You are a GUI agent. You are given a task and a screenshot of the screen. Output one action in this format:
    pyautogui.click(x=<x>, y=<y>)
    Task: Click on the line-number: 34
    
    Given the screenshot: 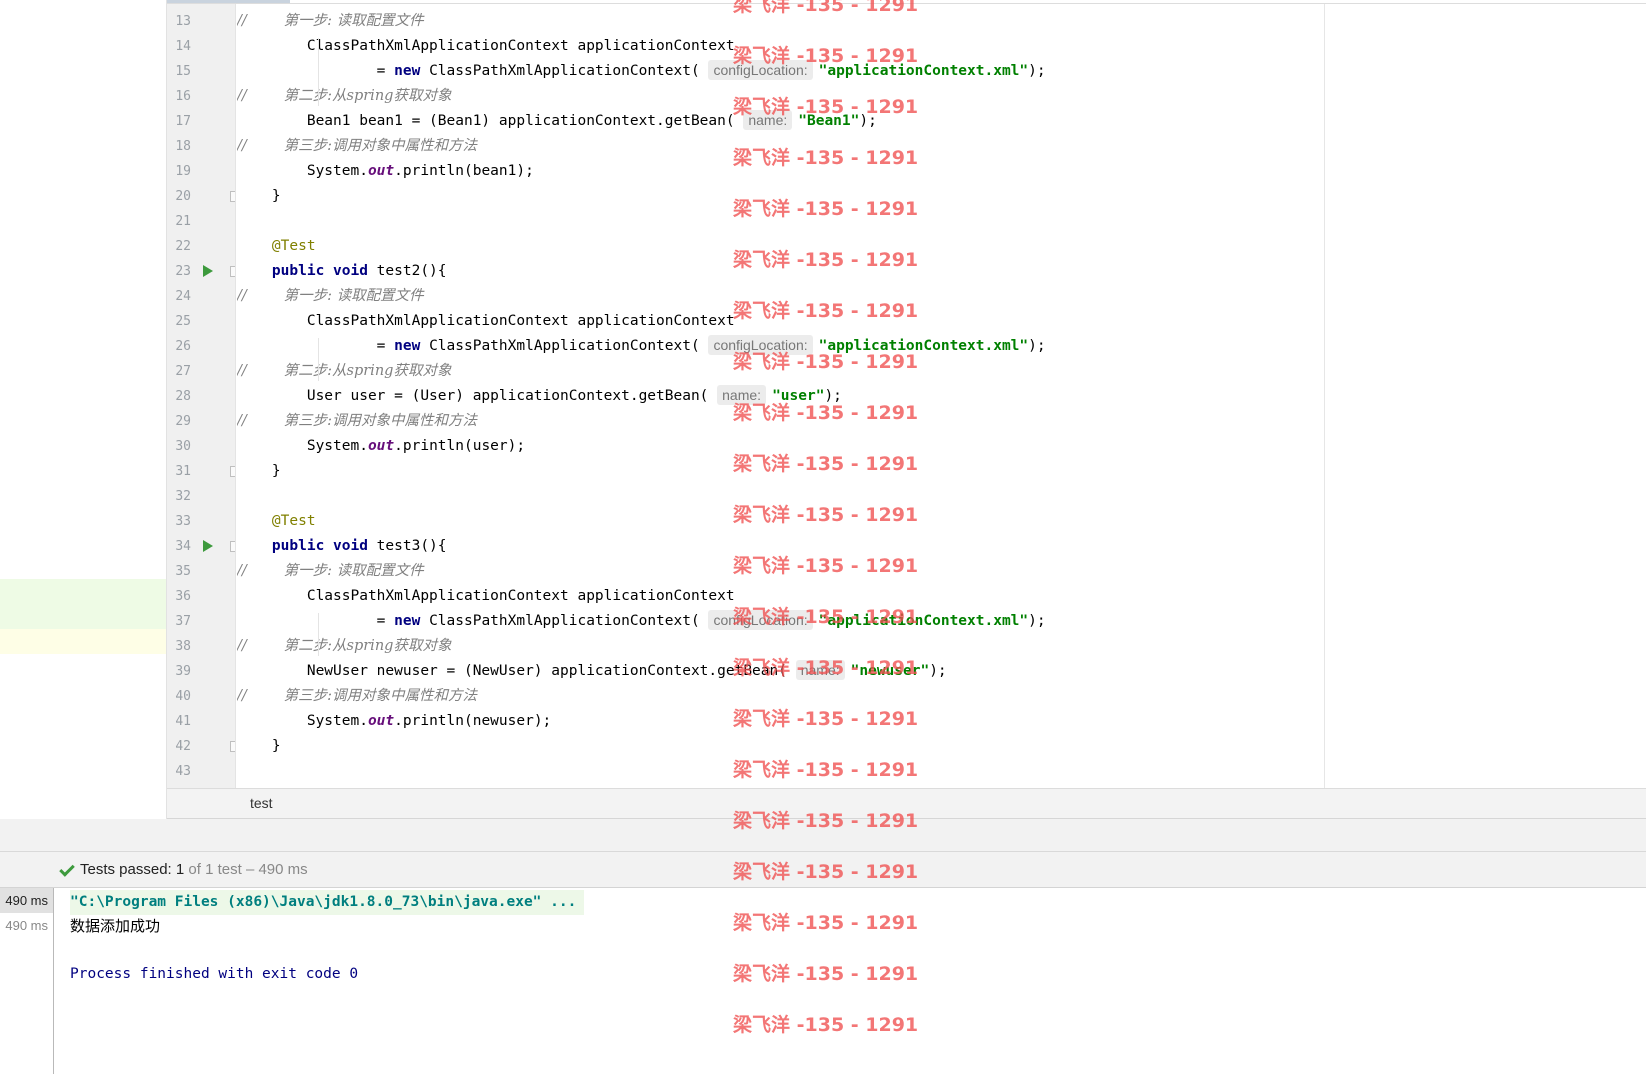 What is the action you would take?
    pyautogui.click(x=183, y=546)
    